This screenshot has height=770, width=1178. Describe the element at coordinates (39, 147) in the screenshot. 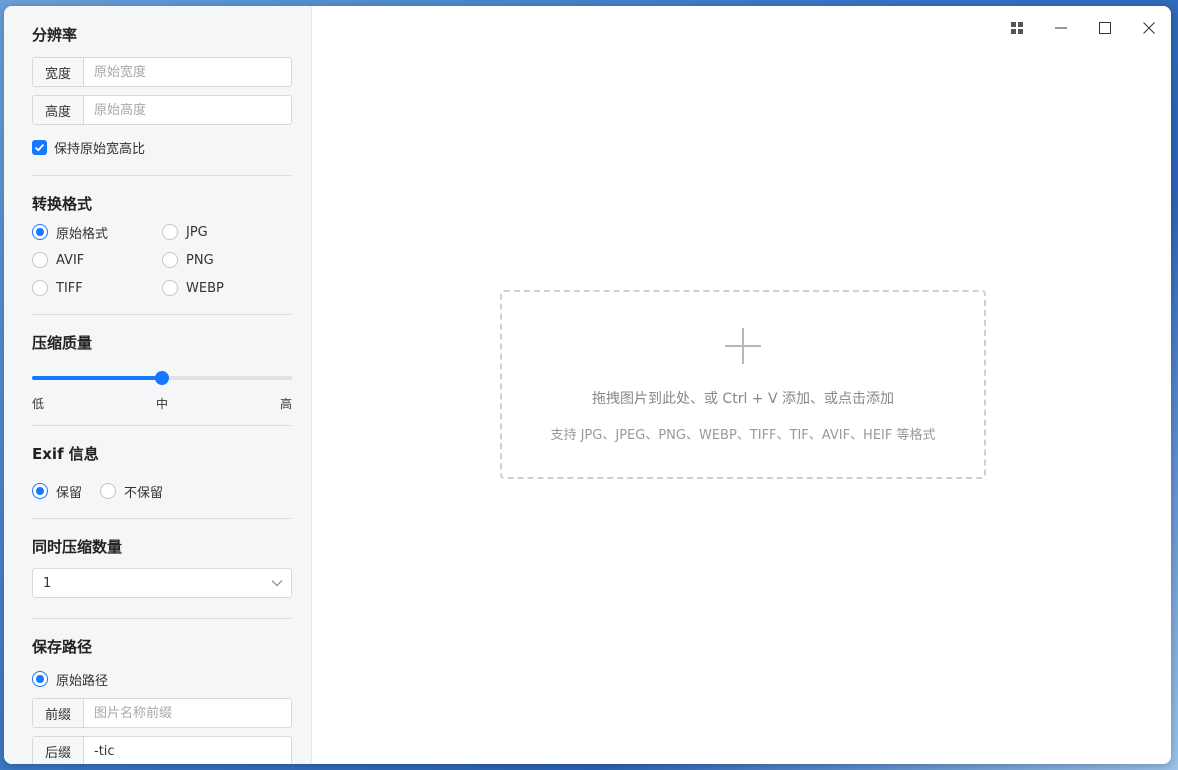

I see `checkmark-icon` at that location.